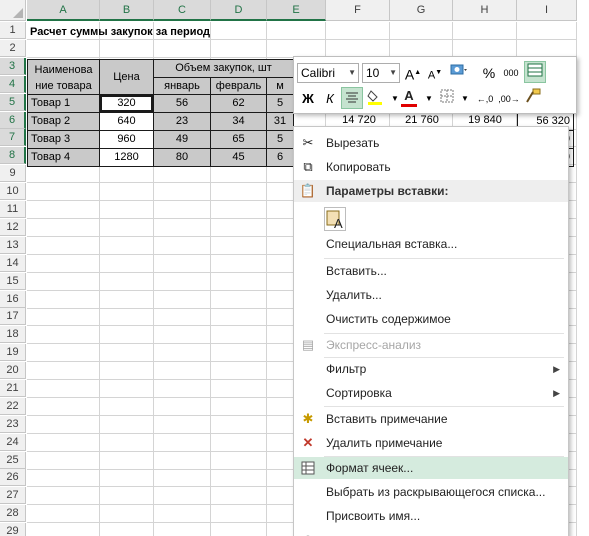 This screenshot has height=536, width=589. Describe the element at coordinates (63, 121) in the screenshot. I see `table-cell-name: Товар 2` at that location.